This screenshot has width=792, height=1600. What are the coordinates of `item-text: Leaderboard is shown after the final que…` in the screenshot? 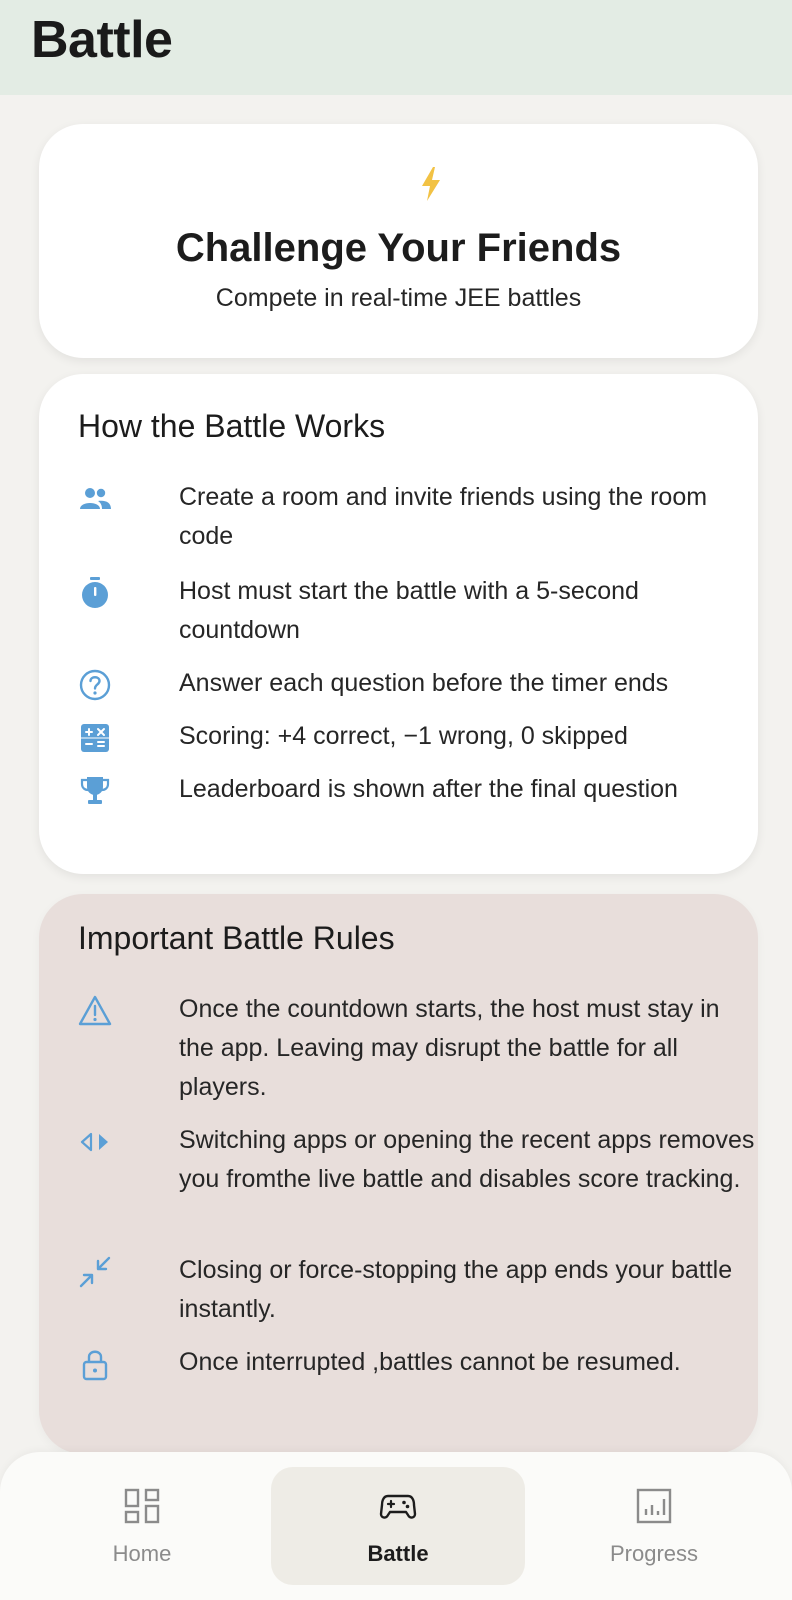 It's located at (428, 789).